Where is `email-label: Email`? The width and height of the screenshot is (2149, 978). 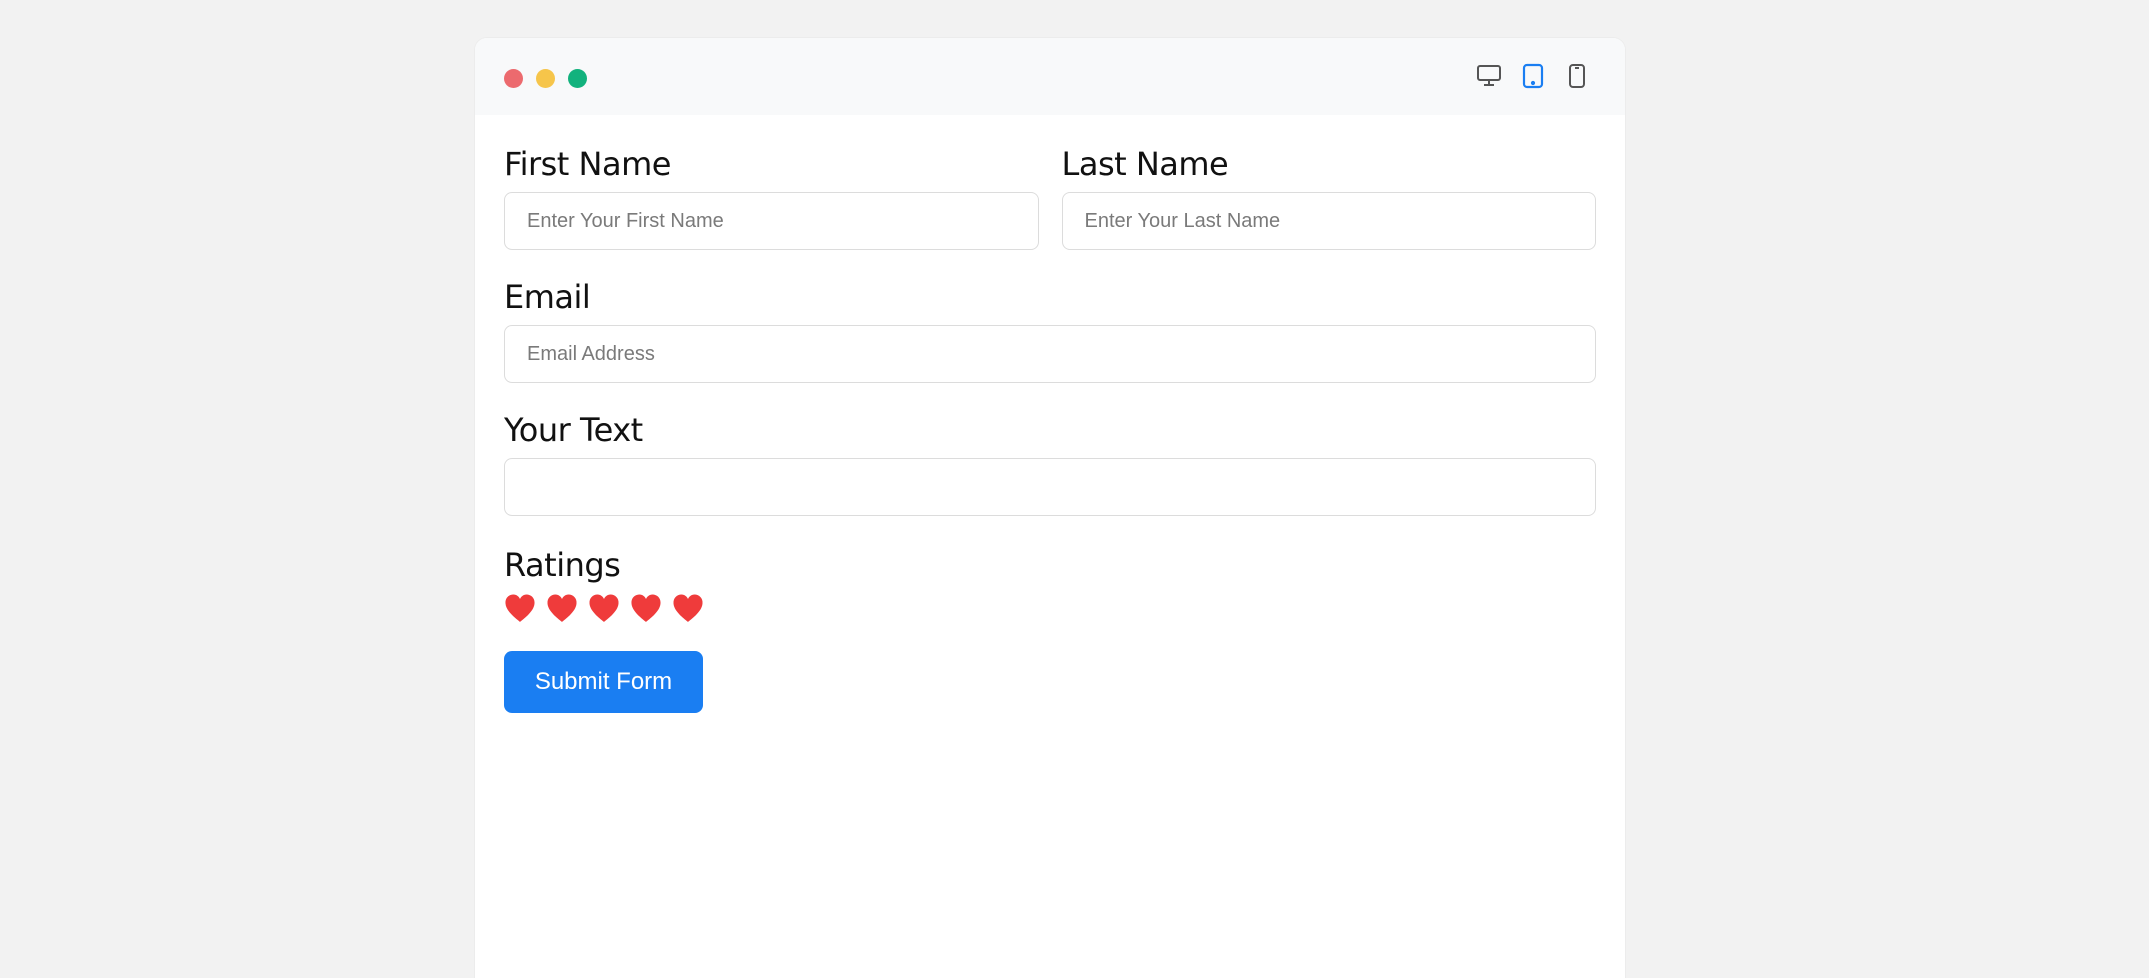 email-label: Email is located at coordinates (547, 297).